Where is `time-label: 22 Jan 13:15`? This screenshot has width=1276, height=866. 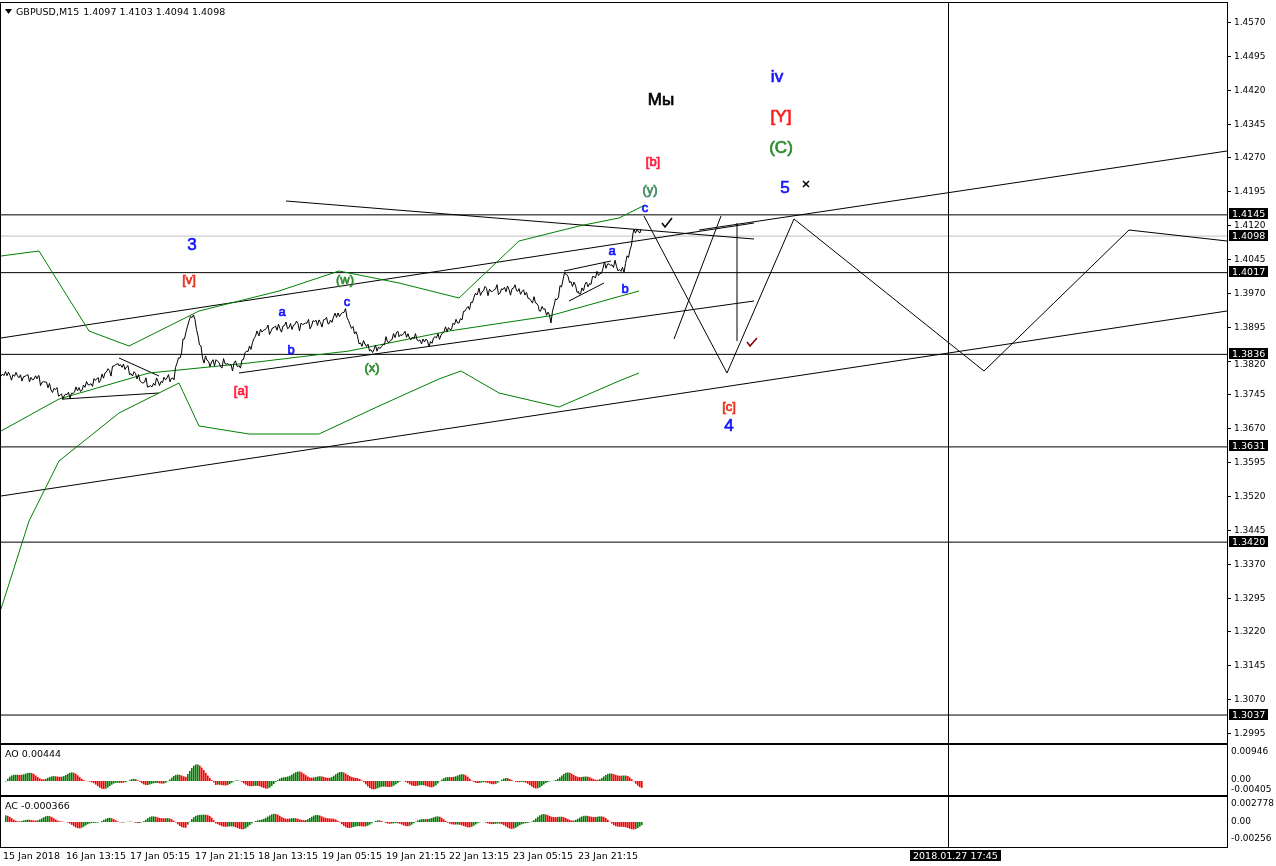 time-label: 22 Jan 13:15 is located at coordinates (479, 855).